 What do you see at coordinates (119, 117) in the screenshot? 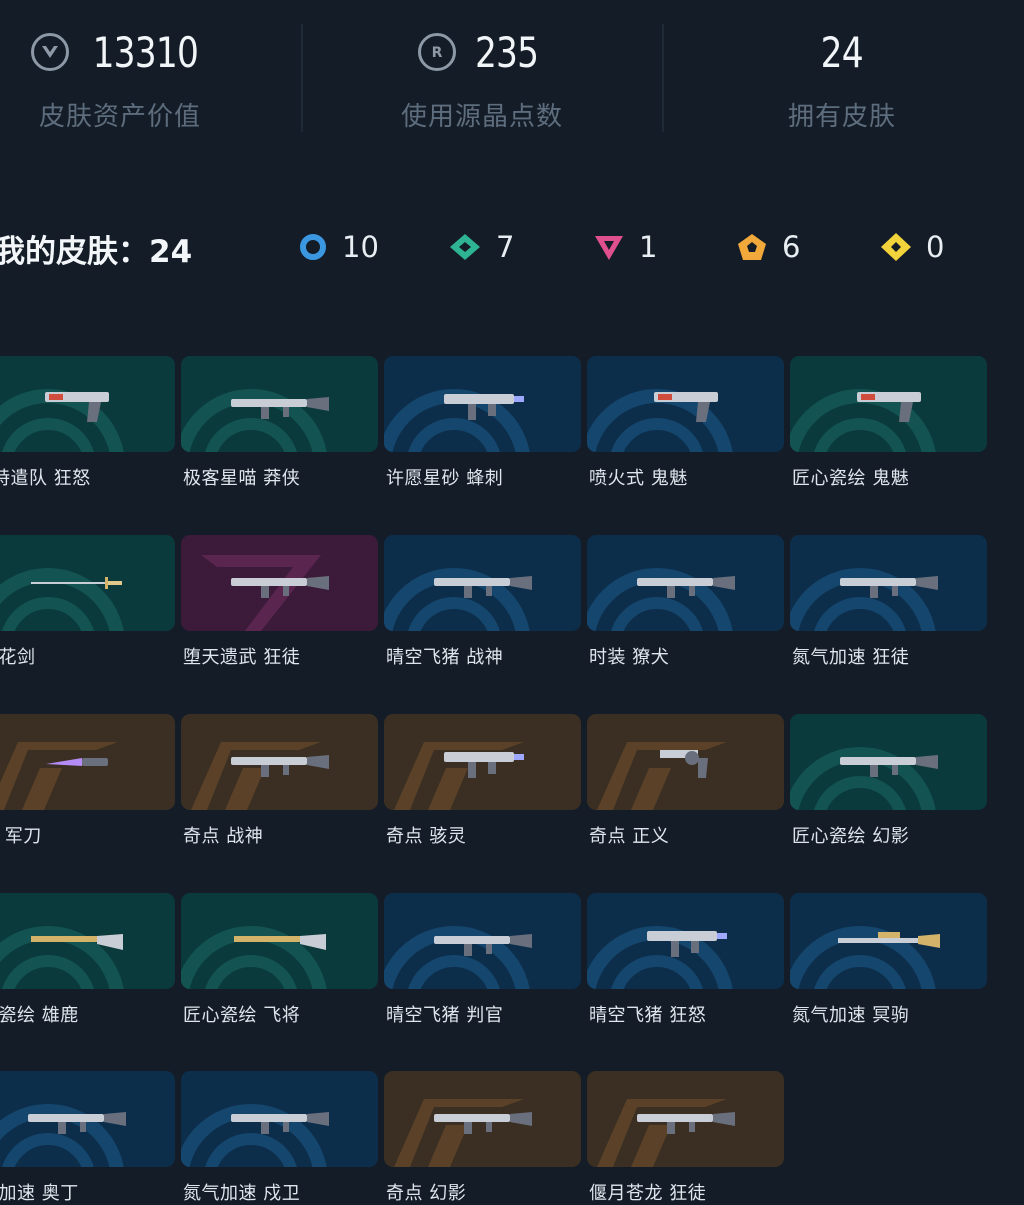
I see `stat-label: 皮肤资产价值` at bounding box center [119, 117].